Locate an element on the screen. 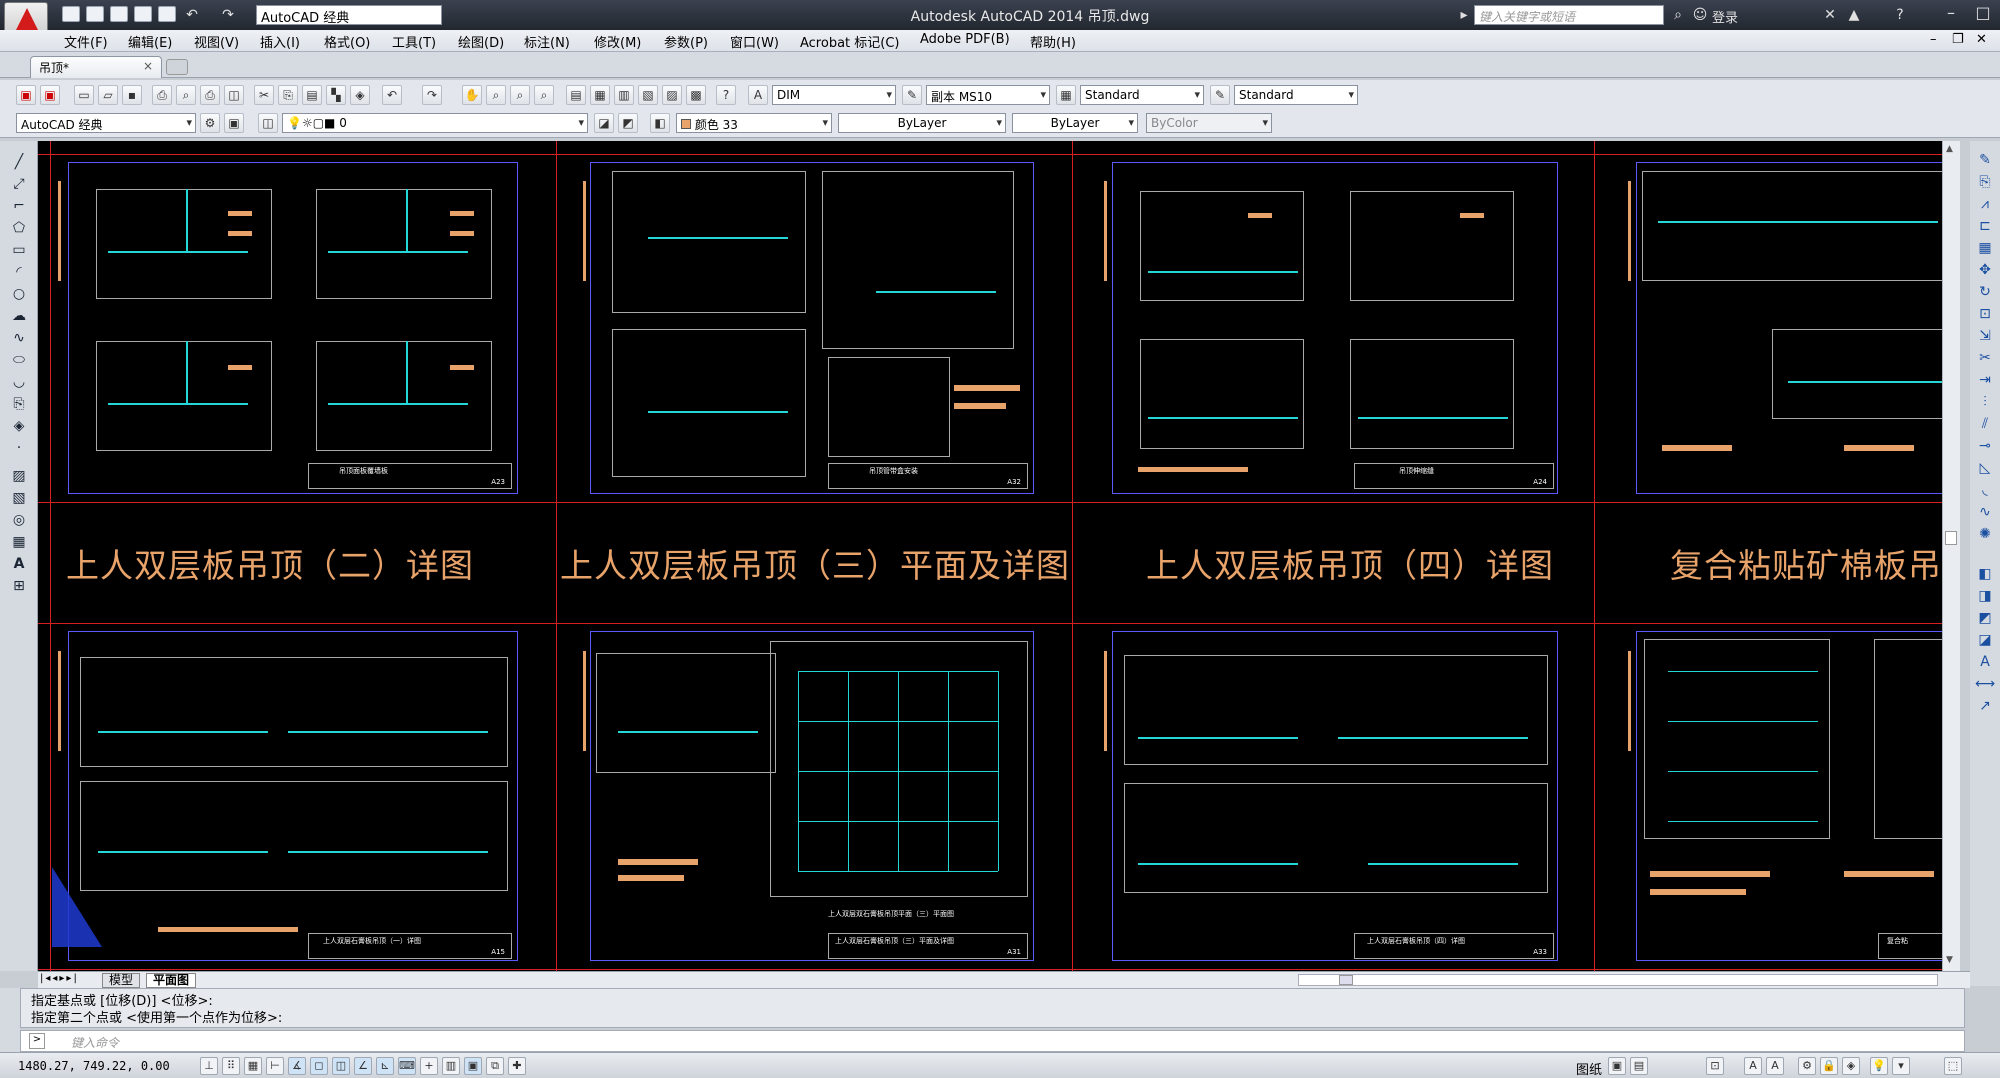  annotation-monitor-icon: ✚ is located at coordinates (517, 1066).